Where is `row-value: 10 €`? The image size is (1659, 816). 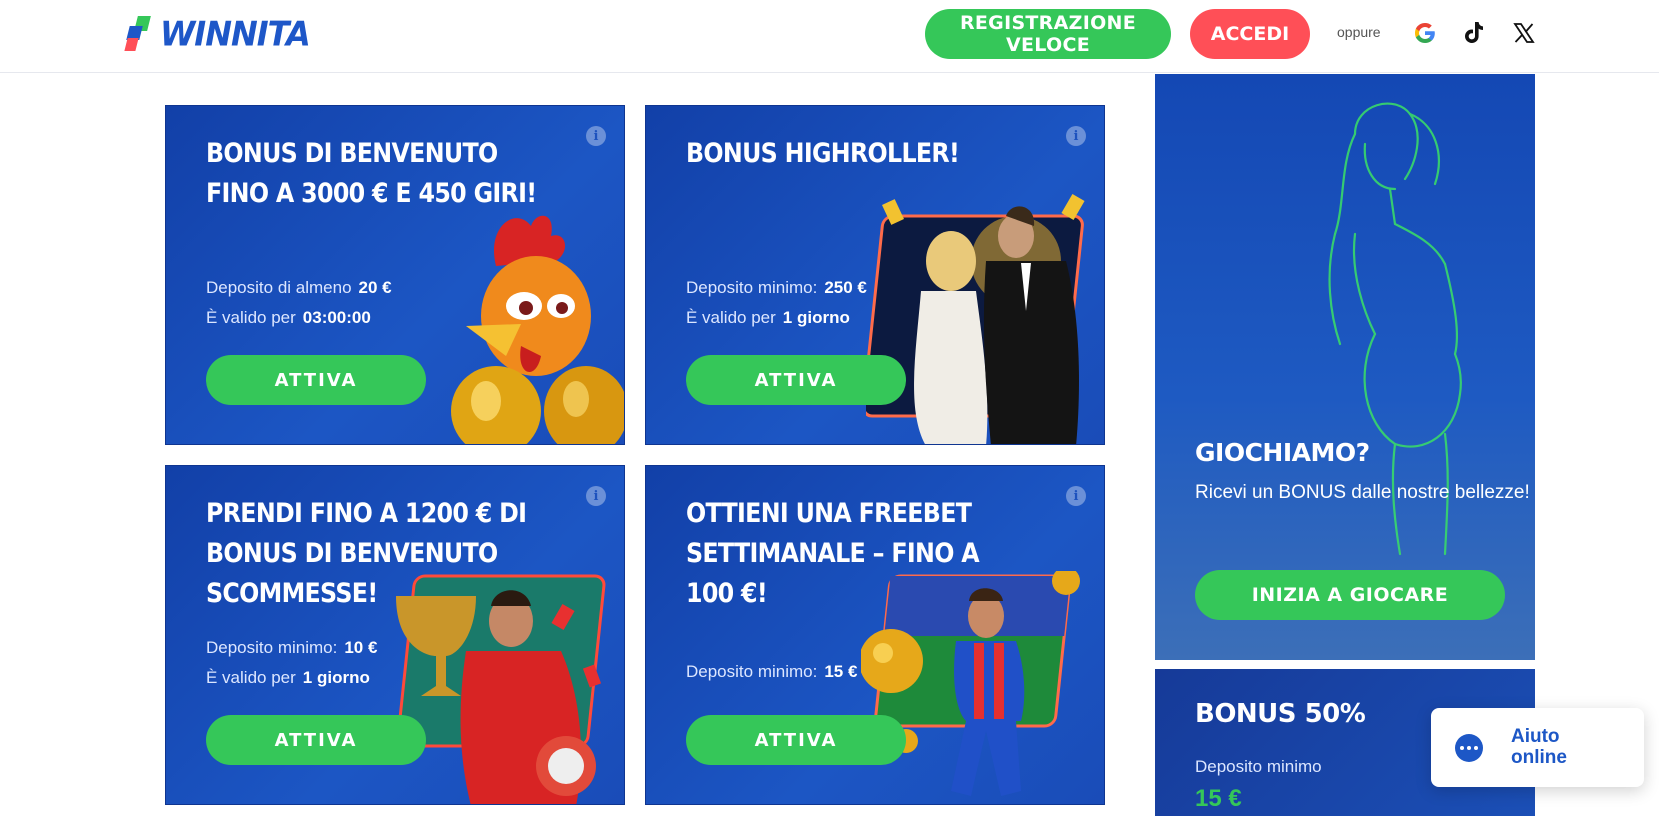
row-value: 10 € is located at coordinates (361, 647).